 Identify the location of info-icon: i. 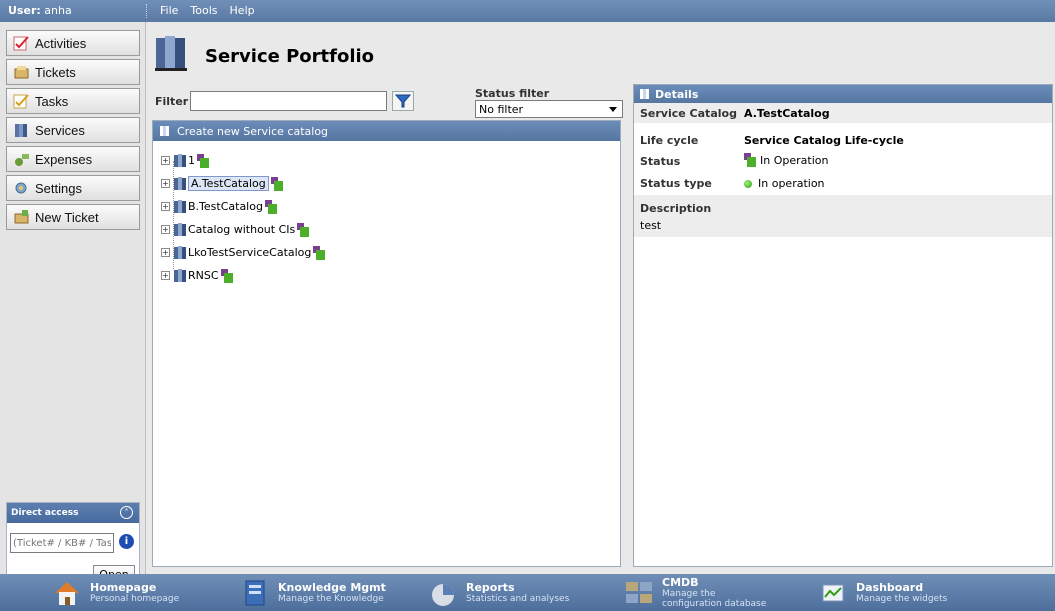
(126, 541).